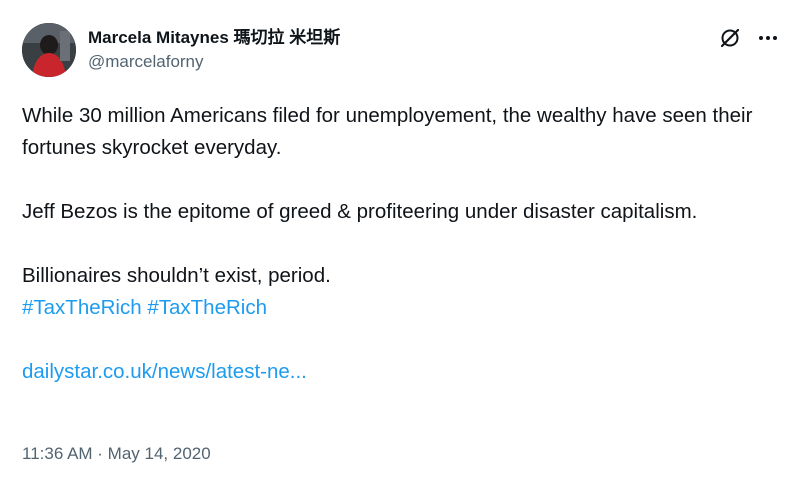 This screenshot has width=800, height=488. Describe the element at coordinates (768, 38) in the screenshot. I see `more-icon` at that location.